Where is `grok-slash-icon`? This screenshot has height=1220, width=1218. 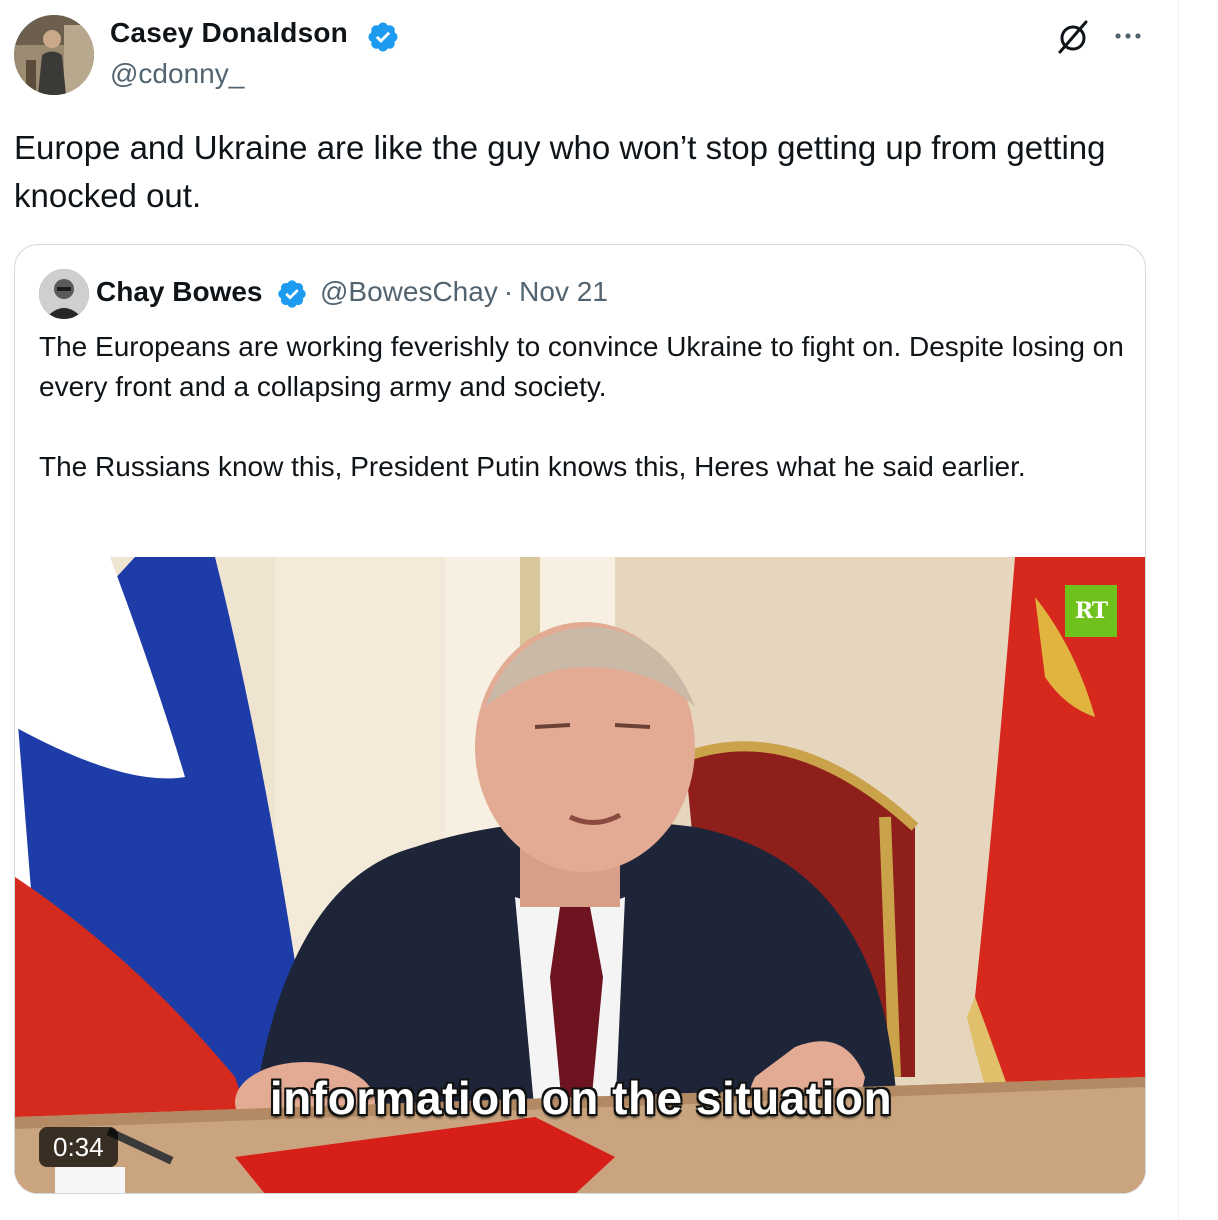
grok-slash-icon is located at coordinates (1073, 37).